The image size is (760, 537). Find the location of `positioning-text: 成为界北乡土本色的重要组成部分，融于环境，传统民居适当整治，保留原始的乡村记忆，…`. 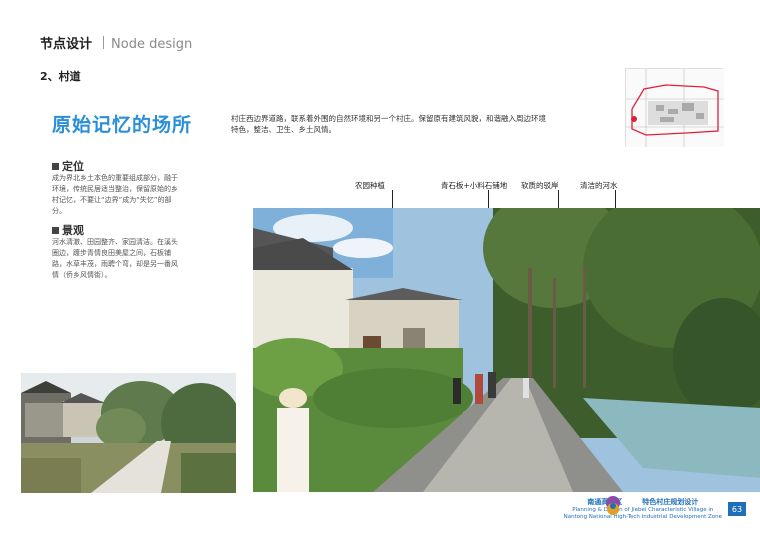

positioning-text: 成为界北乡土本色的重要组成部分，融于环境，传统民居适当整治，保留原始的乡村记忆，… is located at coordinates (115, 194).